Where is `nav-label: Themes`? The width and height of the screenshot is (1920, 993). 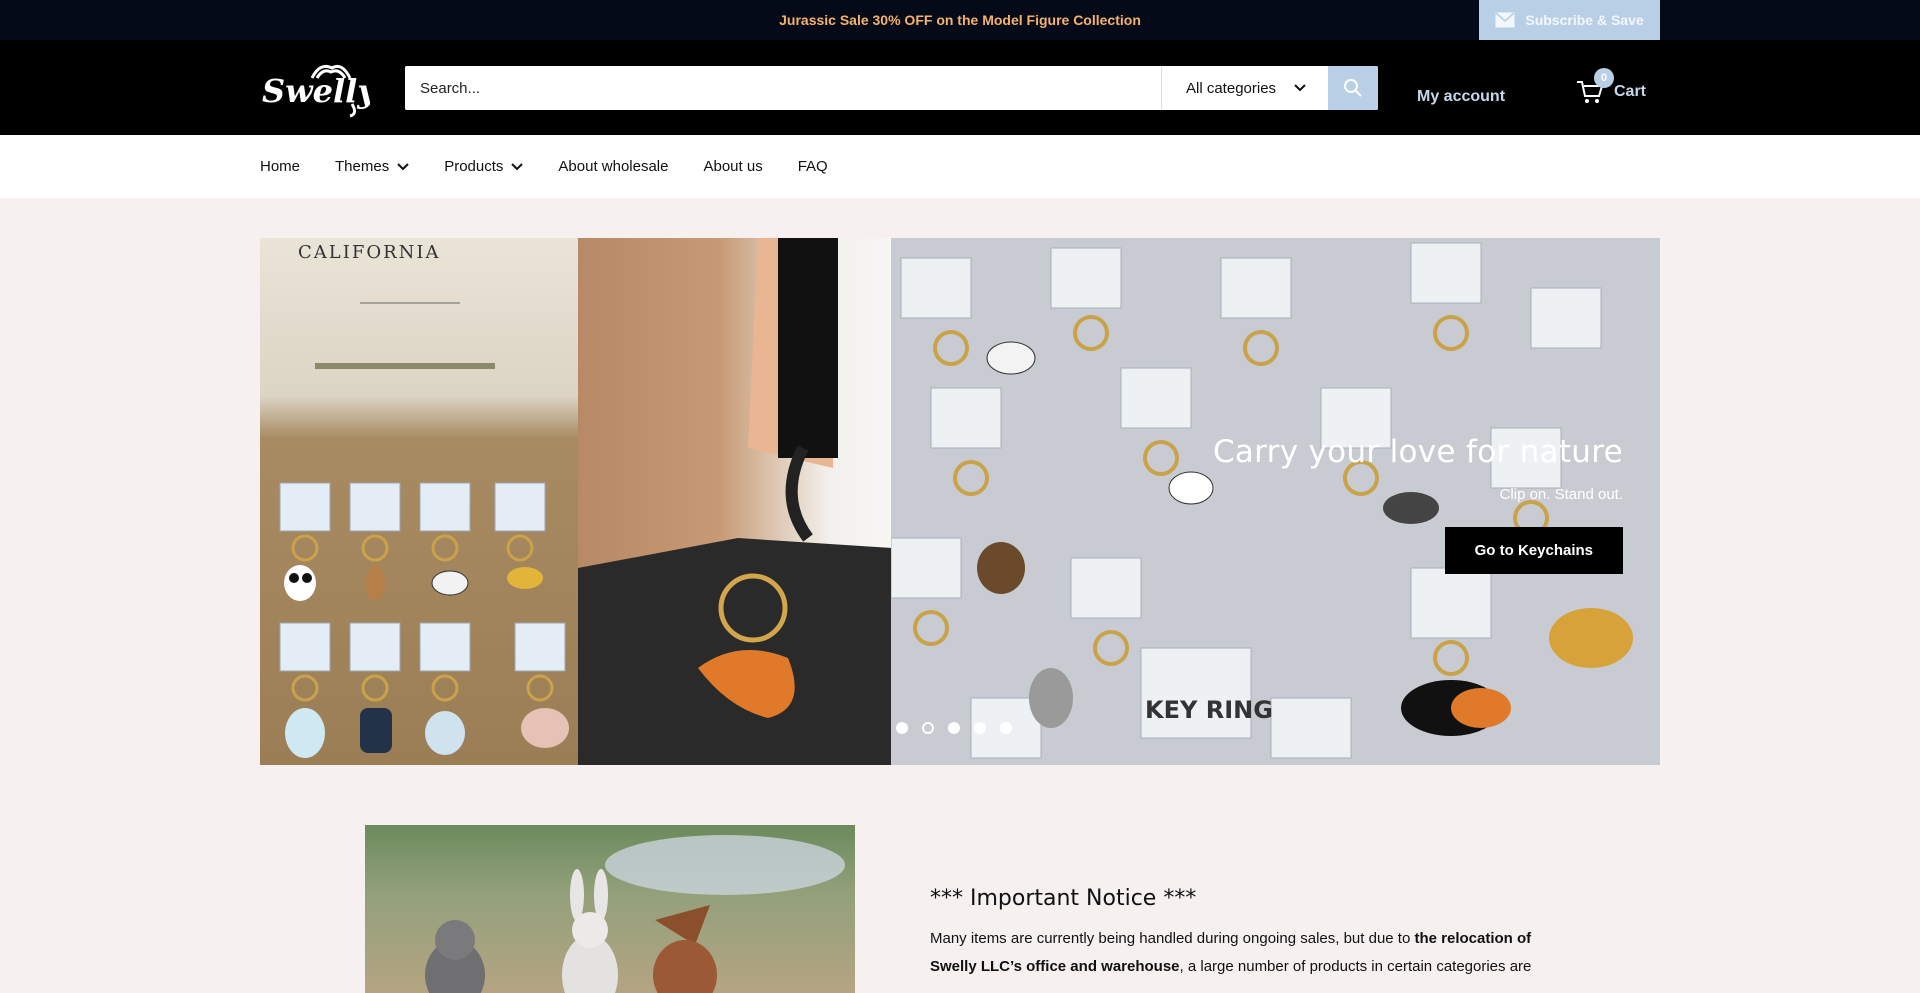 nav-label: Themes is located at coordinates (362, 166).